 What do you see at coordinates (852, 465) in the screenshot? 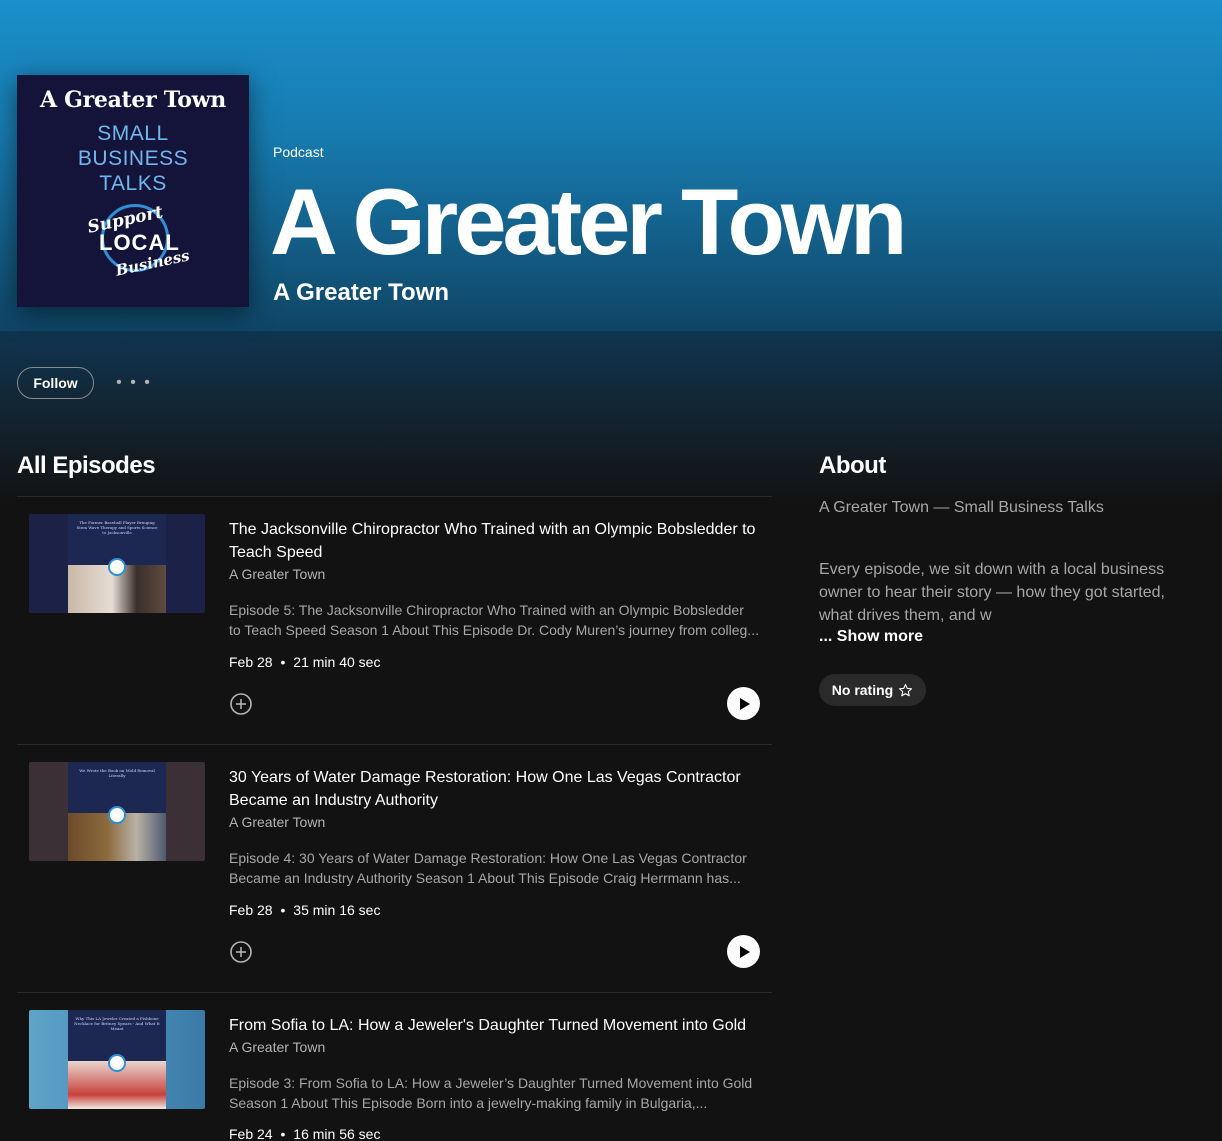
I see `about-heading: About` at bounding box center [852, 465].